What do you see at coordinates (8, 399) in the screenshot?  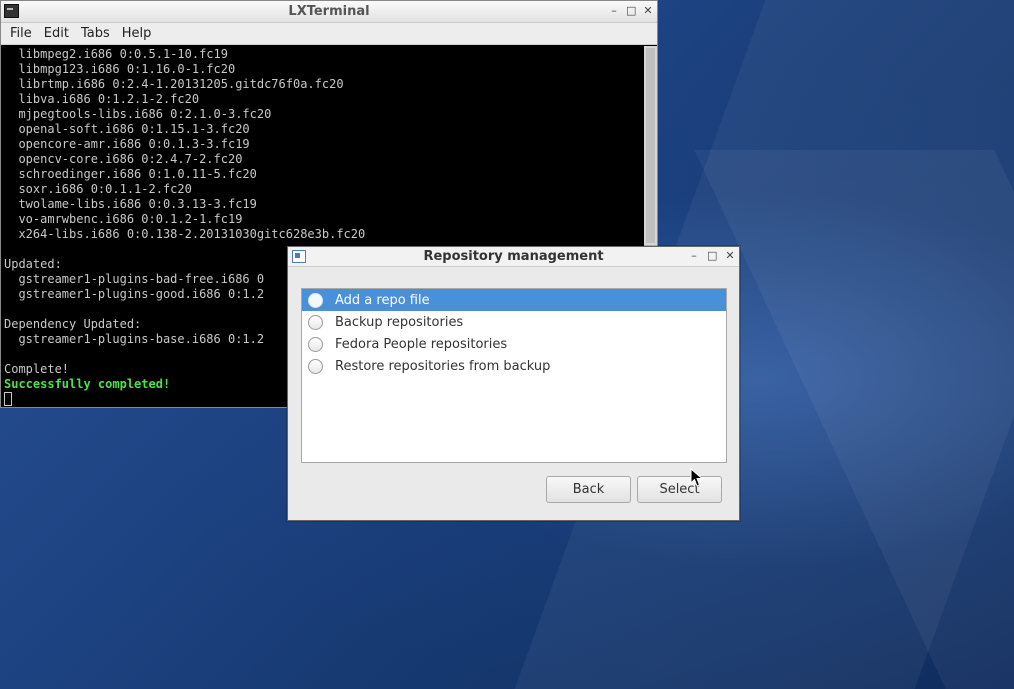 I see `terminal-cursor` at bounding box center [8, 399].